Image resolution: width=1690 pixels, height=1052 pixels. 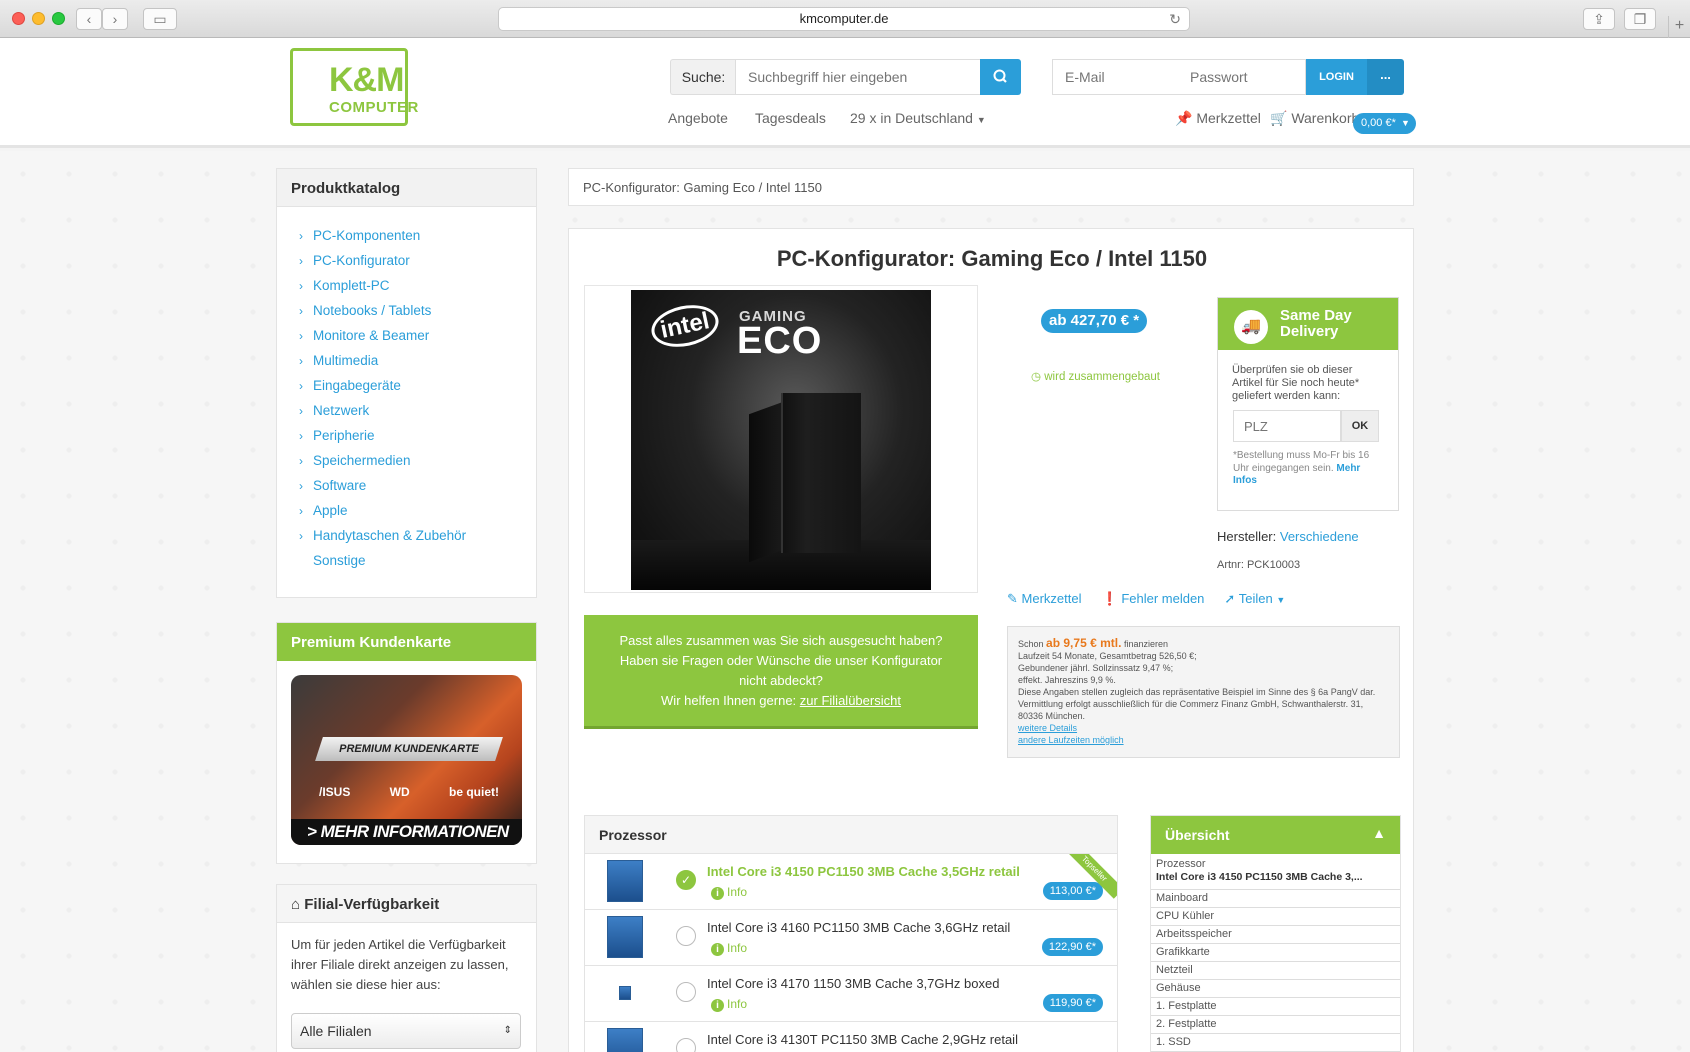 What do you see at coordinates (1275, 953) in the screenshot?
I see `overview-item: Grafikkarte` at bounding box center [1275, 953].